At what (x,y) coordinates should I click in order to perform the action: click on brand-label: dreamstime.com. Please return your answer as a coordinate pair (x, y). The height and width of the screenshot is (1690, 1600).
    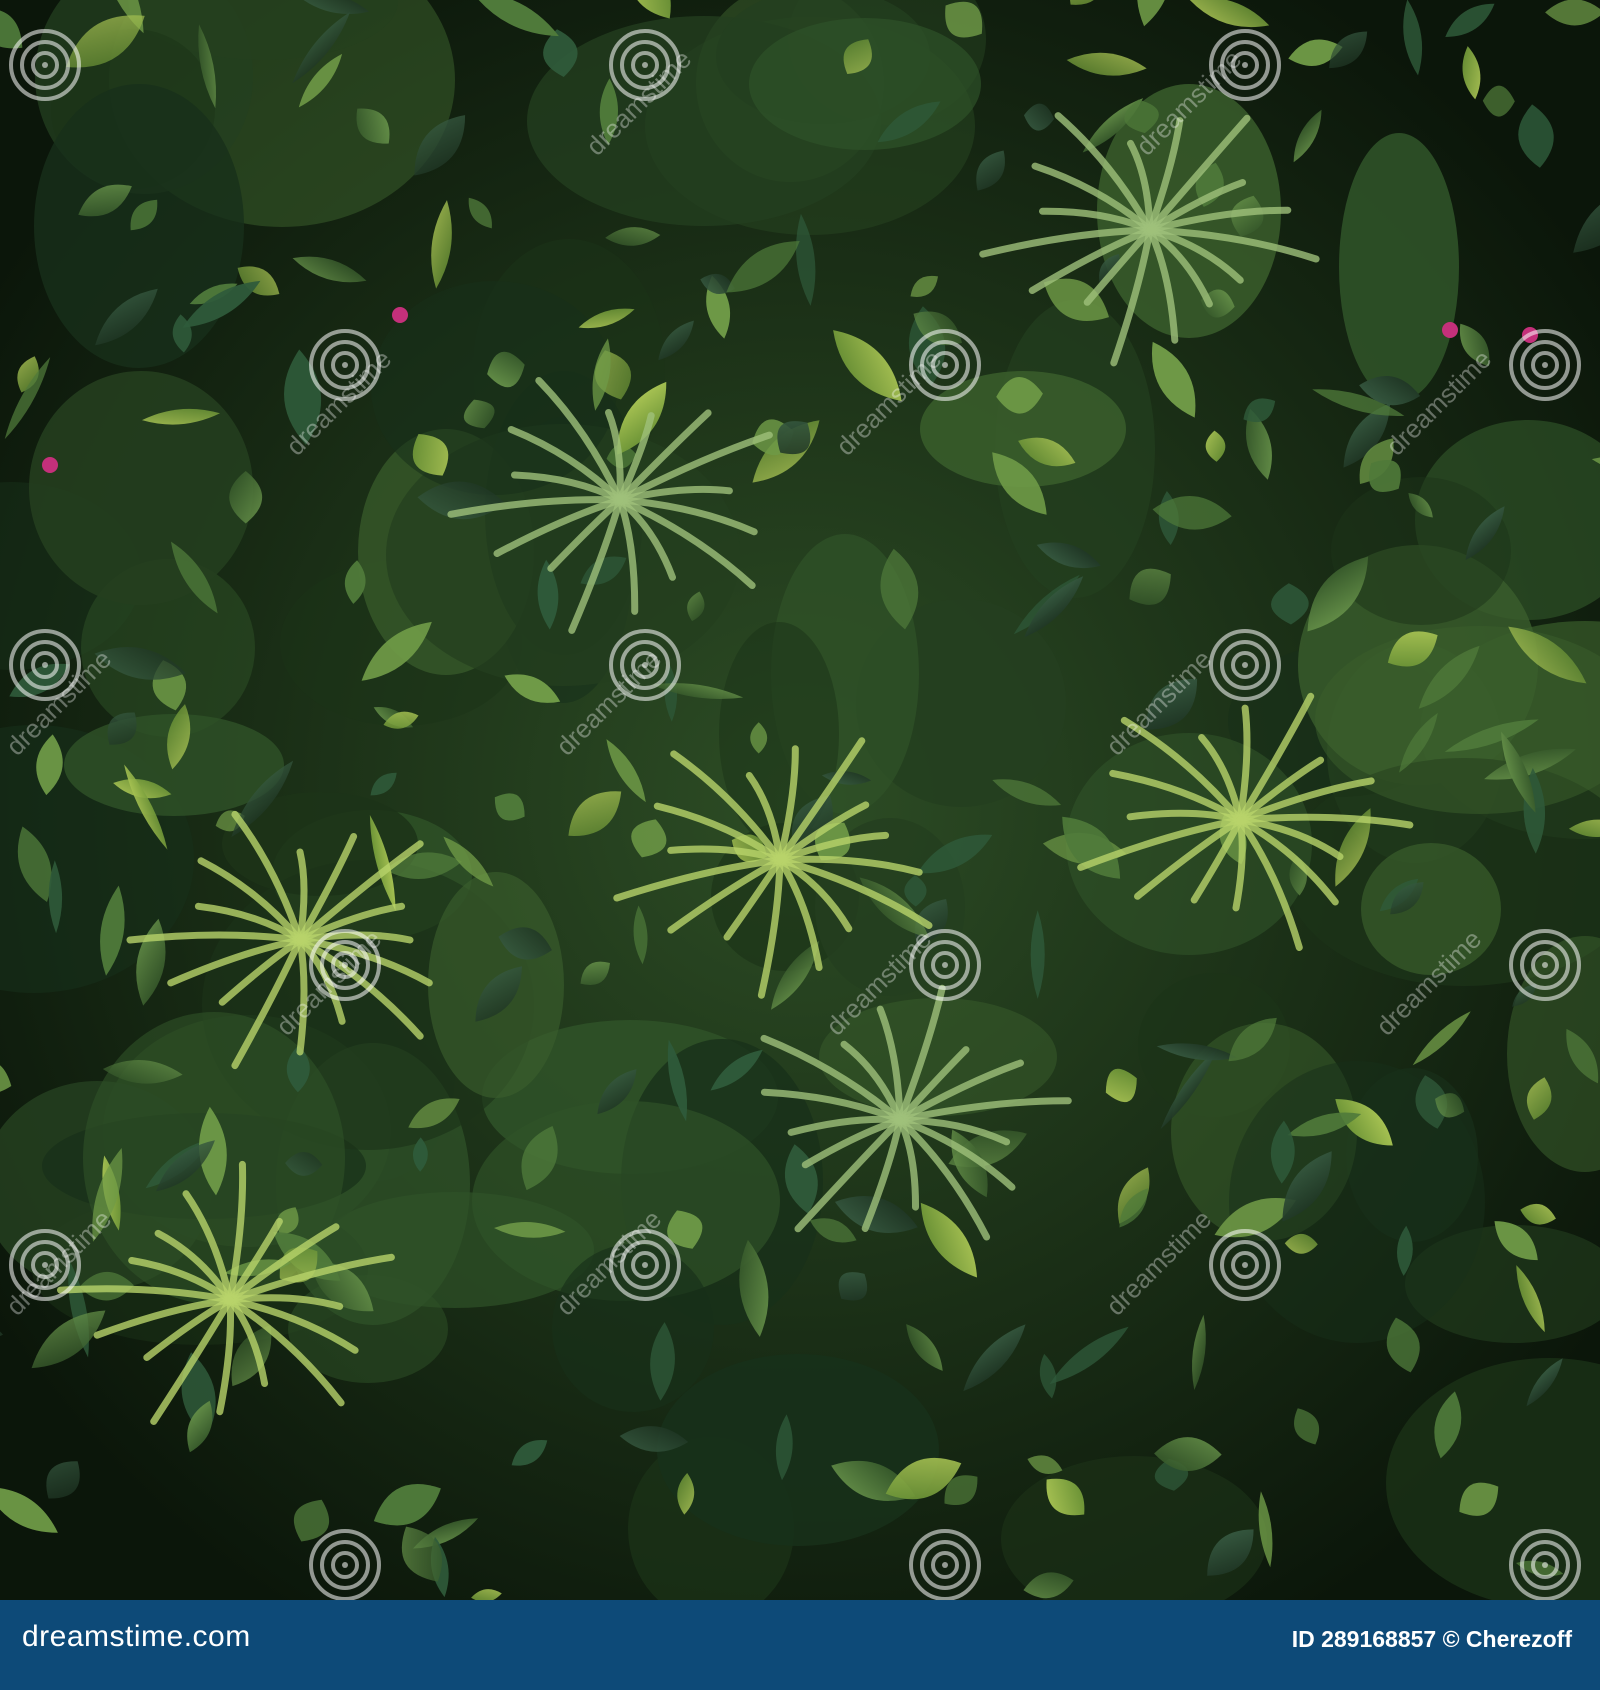
    Looking at the image, I should click on (136, 1636).